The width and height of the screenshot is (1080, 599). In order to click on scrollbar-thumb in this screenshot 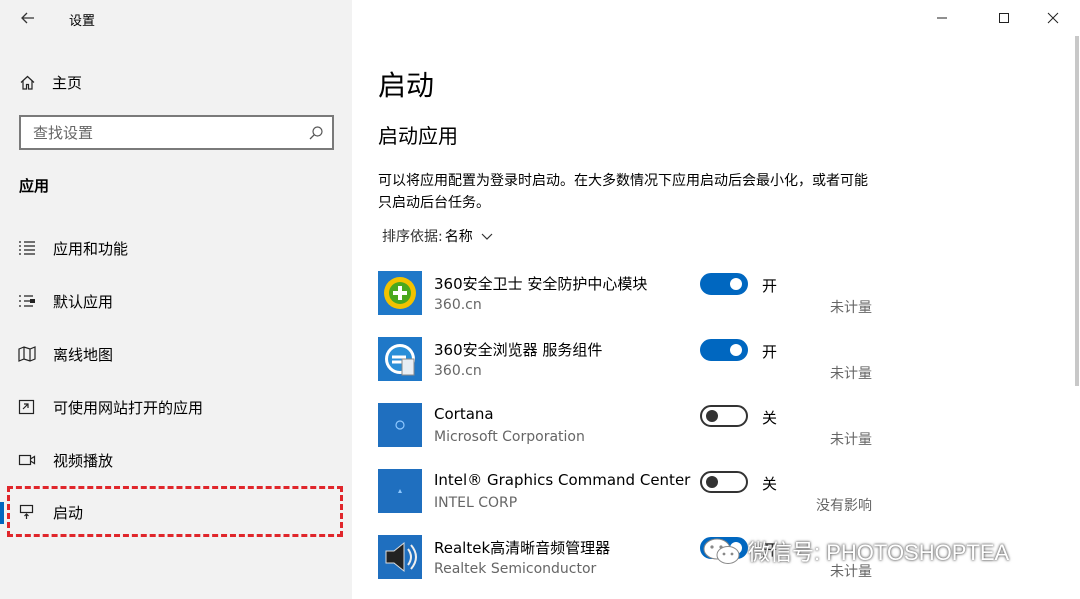, I will do `click(1077, 211)`.